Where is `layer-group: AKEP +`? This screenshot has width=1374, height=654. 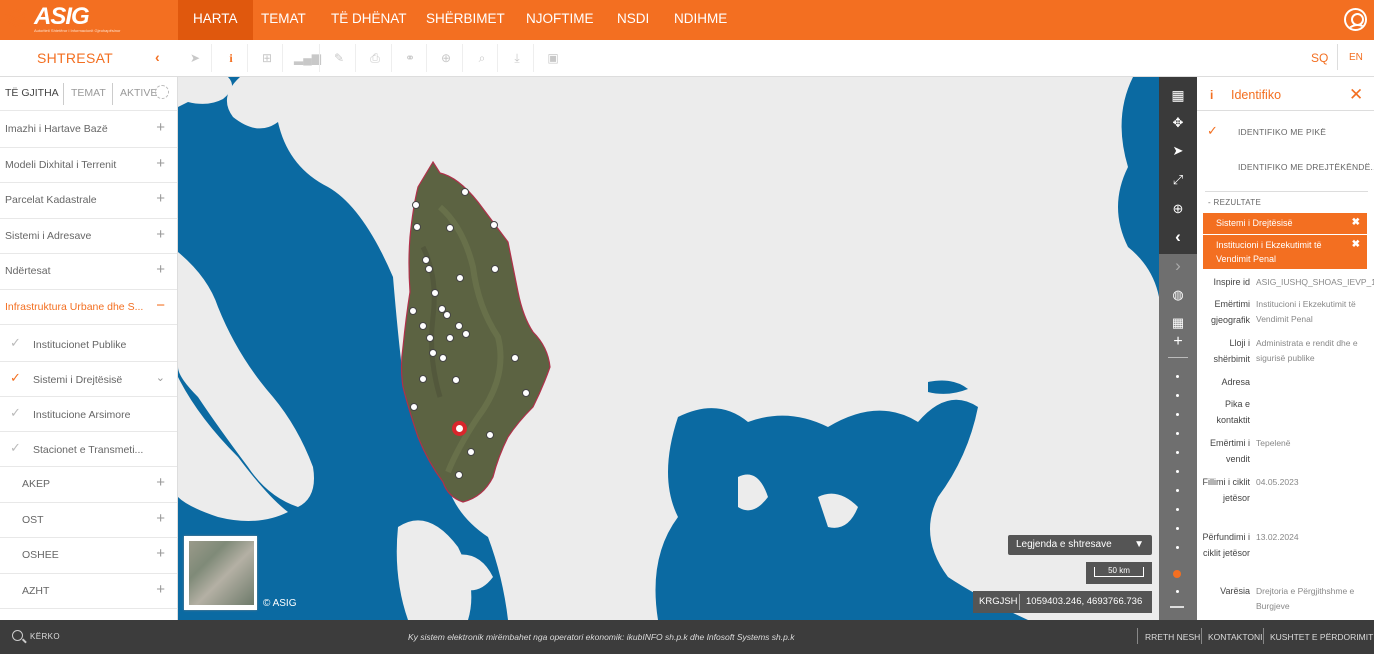
layer-group: AKEP + is located at coordinates (88, 485).